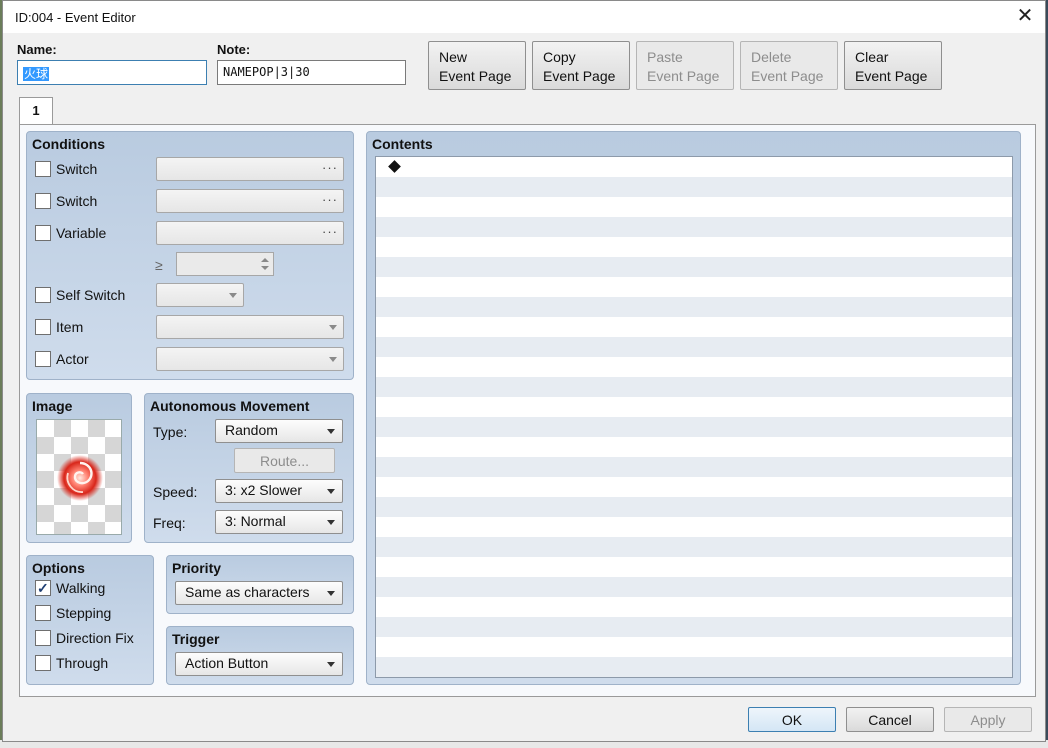 The width and height of the screenshot is (1048, 748). I want to click on trigger-value: Action Button, so click(227, 663).